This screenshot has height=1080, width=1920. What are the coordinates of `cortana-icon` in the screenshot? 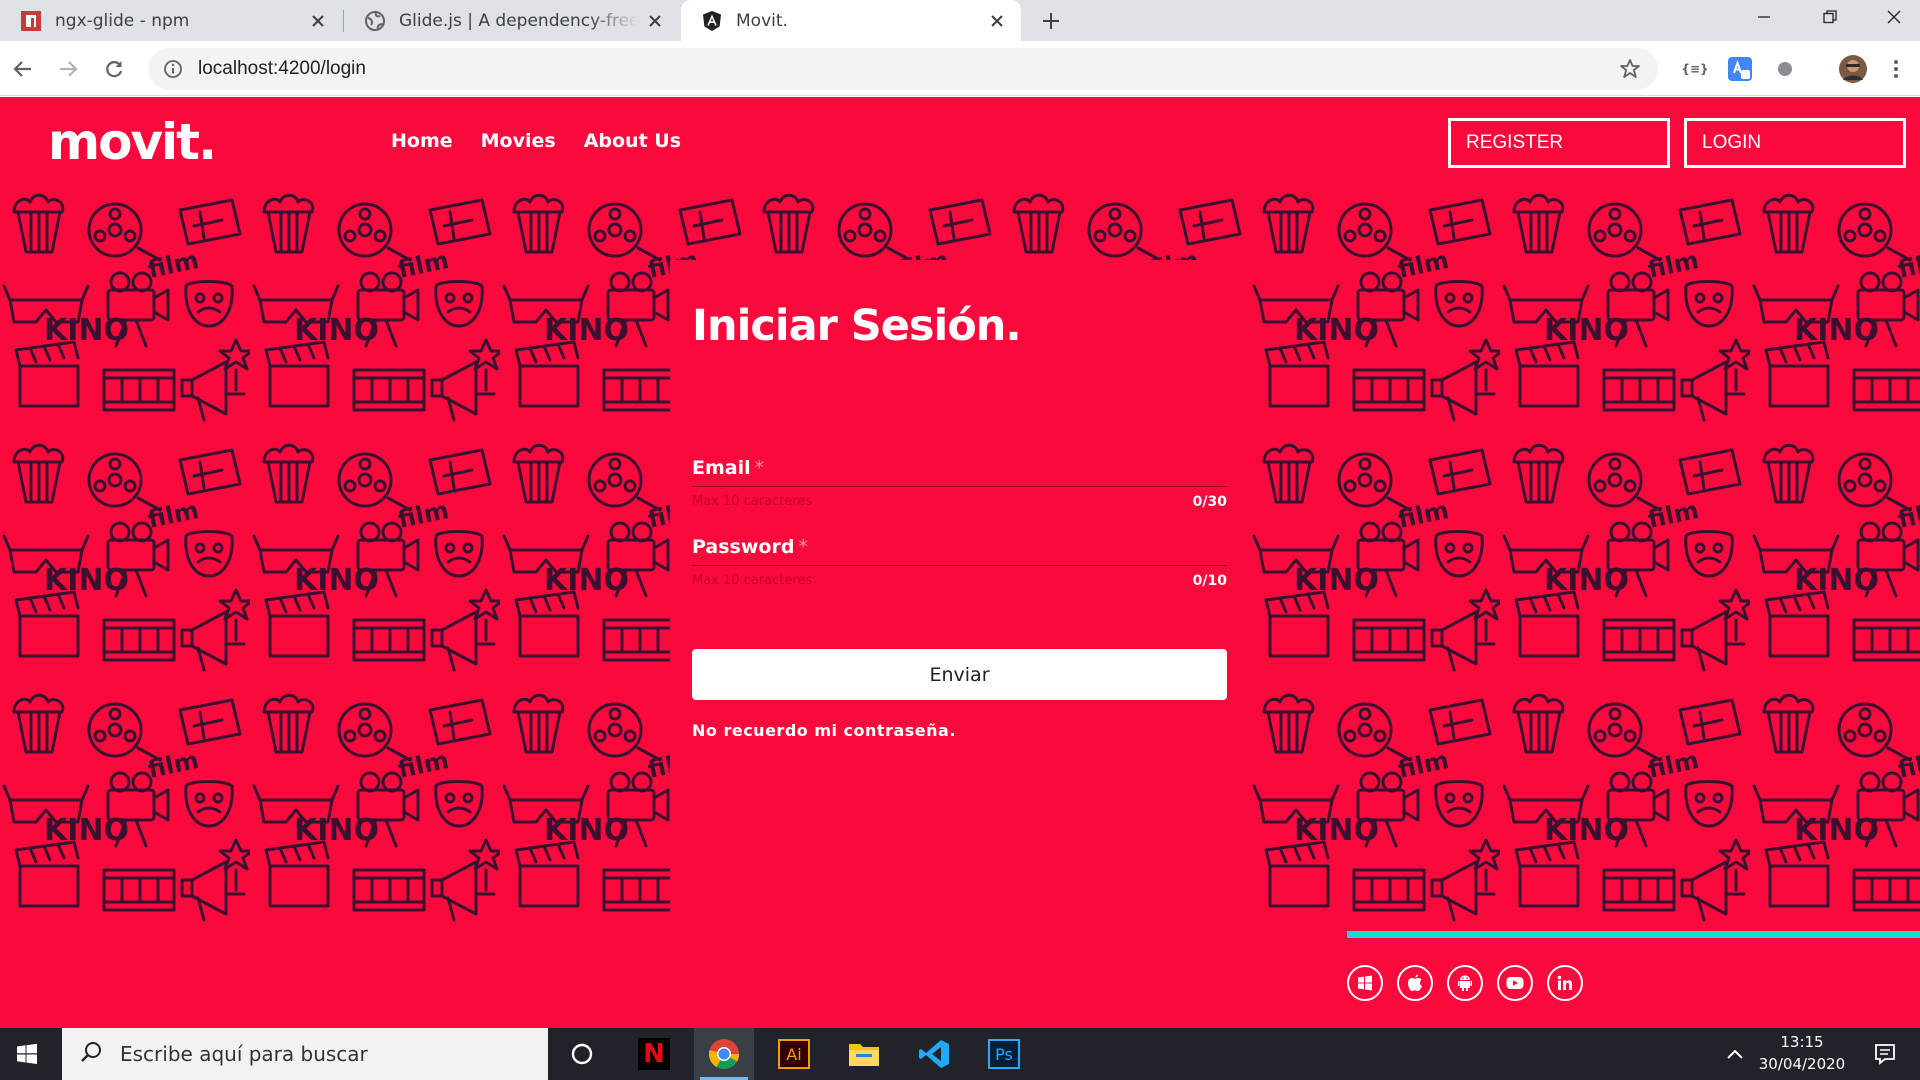 It's located at (582, 1054).